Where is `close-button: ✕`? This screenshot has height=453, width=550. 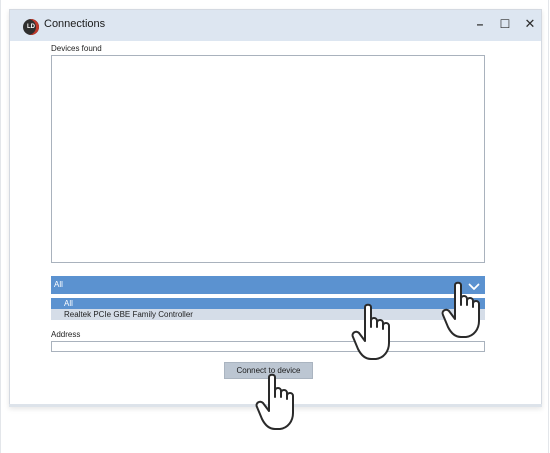 close-button: ✕ is located at coordinates (530, 24).